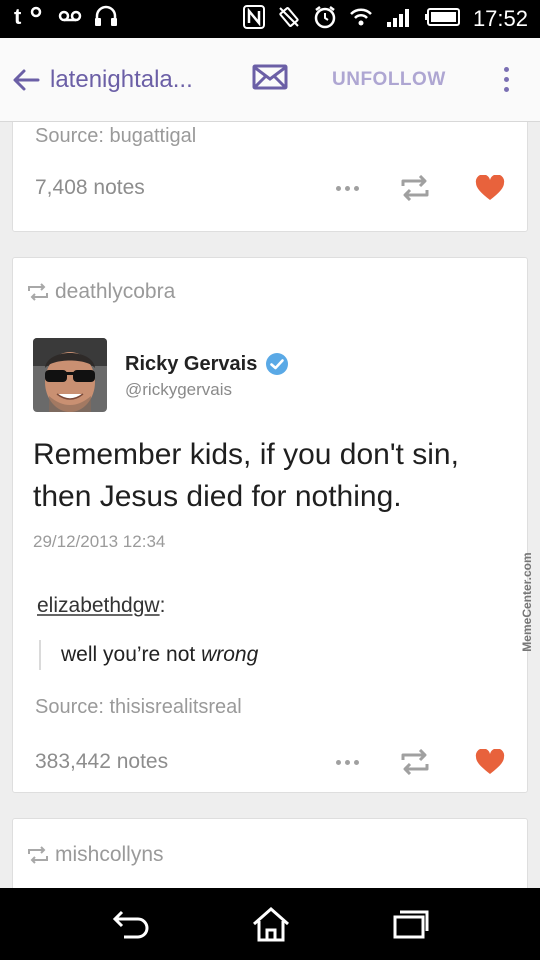  Describe the element at coordinates (109, 854) in the screenshot. I see `reblogger-name: mishcollyns` at that location.